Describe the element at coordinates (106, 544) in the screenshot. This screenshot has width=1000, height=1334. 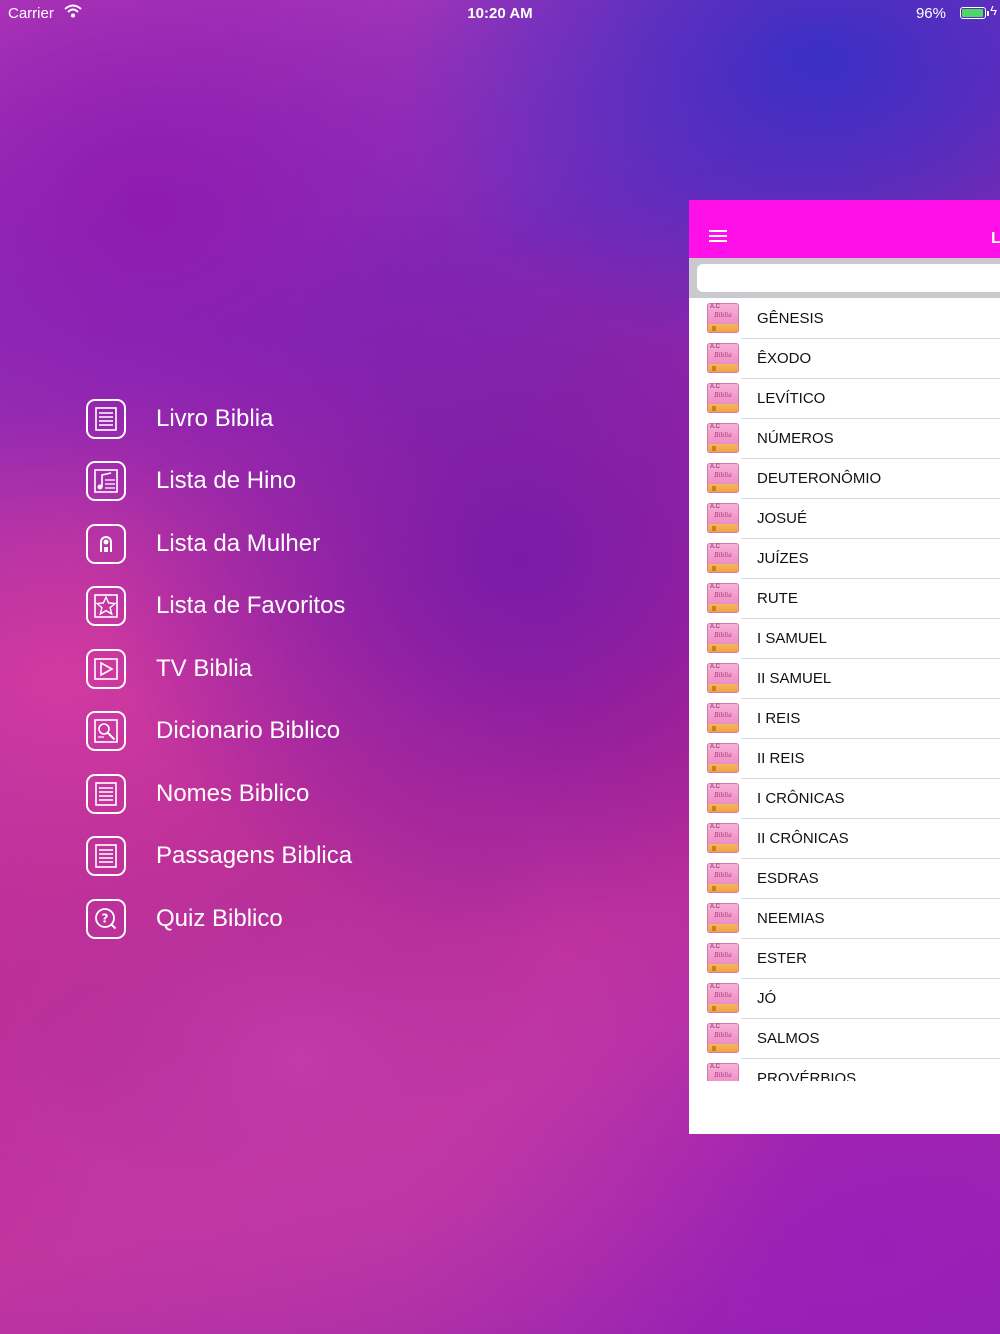
I see `woman-icon` at that location.